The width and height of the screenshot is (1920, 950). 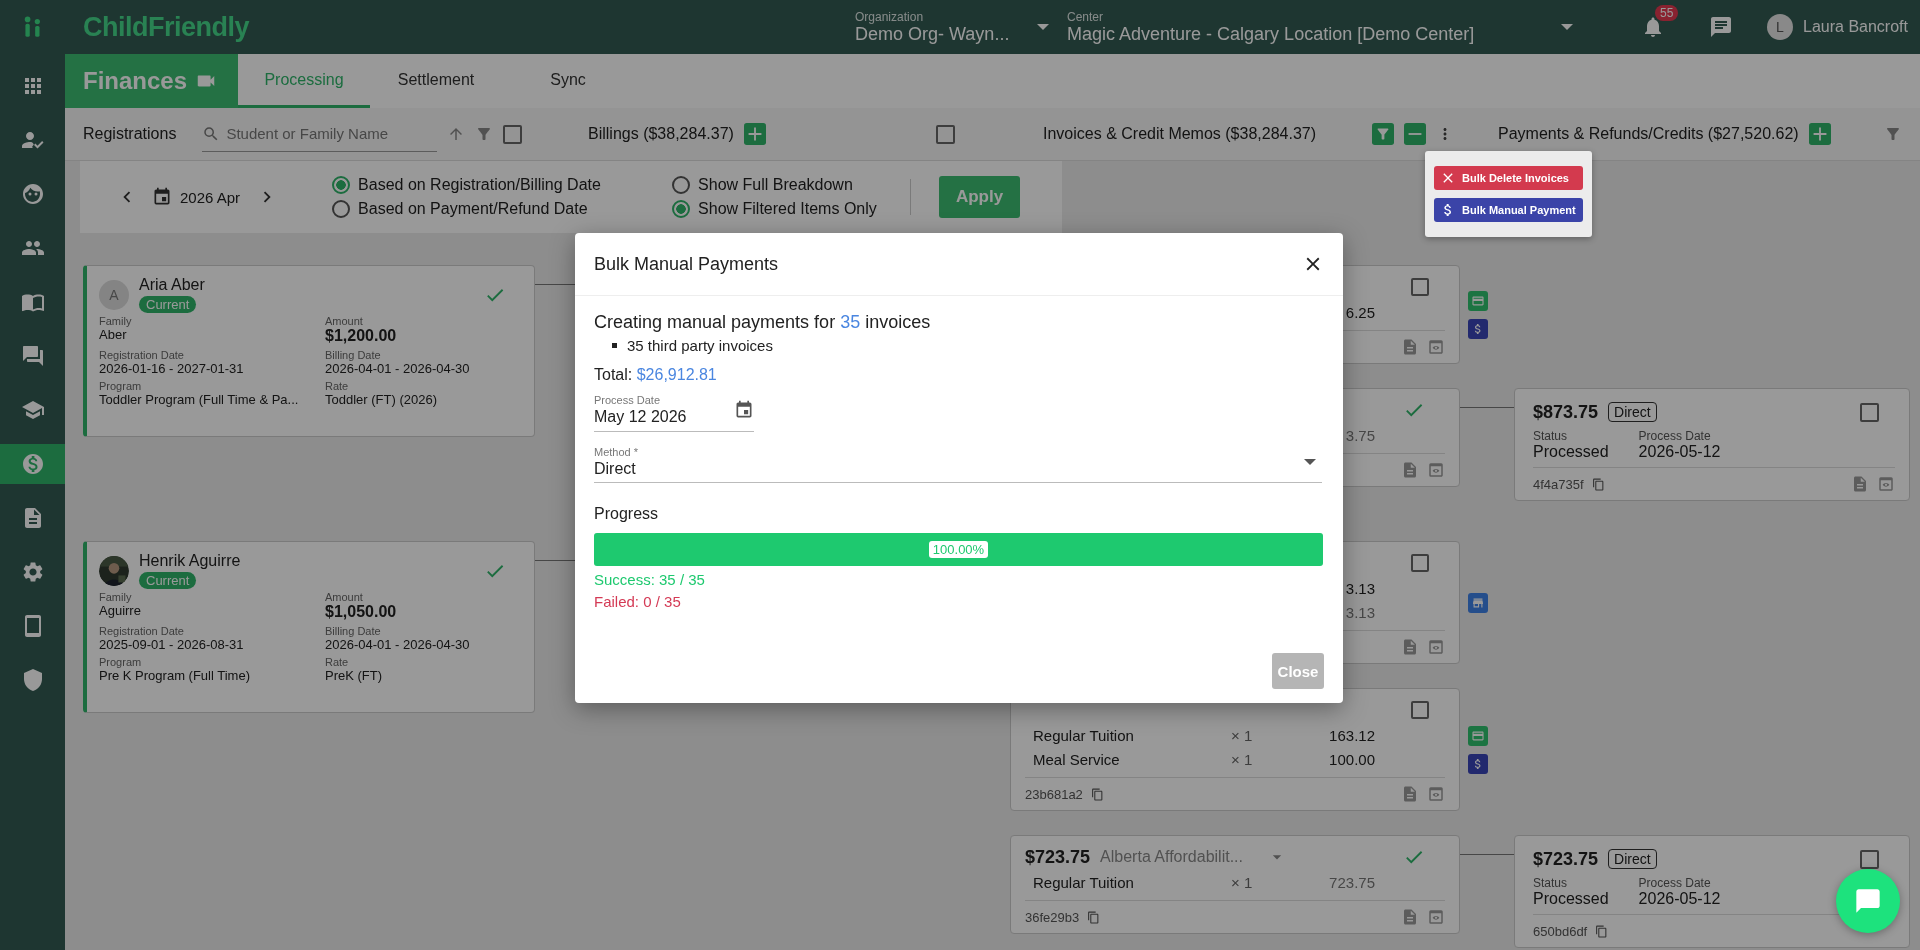 What do you see at coordinates (168, 304) in the screenshot?
I see `status-badge: Current` at bounding box center [168, 304].